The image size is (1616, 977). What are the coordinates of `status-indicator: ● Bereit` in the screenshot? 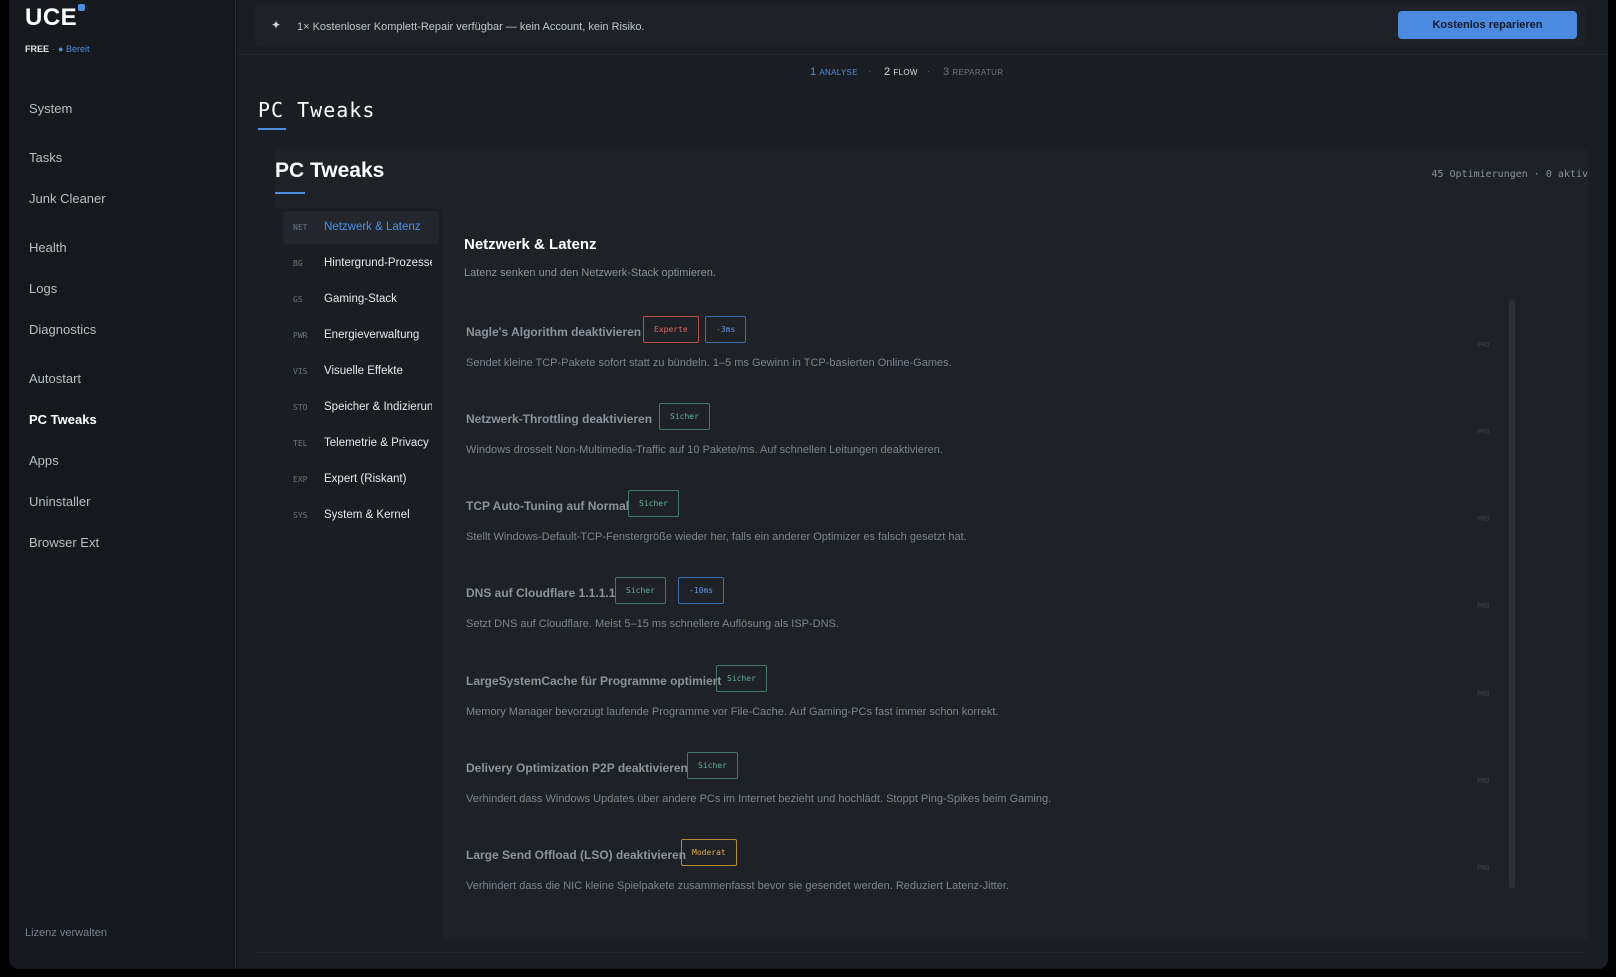 It's located at (74, 49).